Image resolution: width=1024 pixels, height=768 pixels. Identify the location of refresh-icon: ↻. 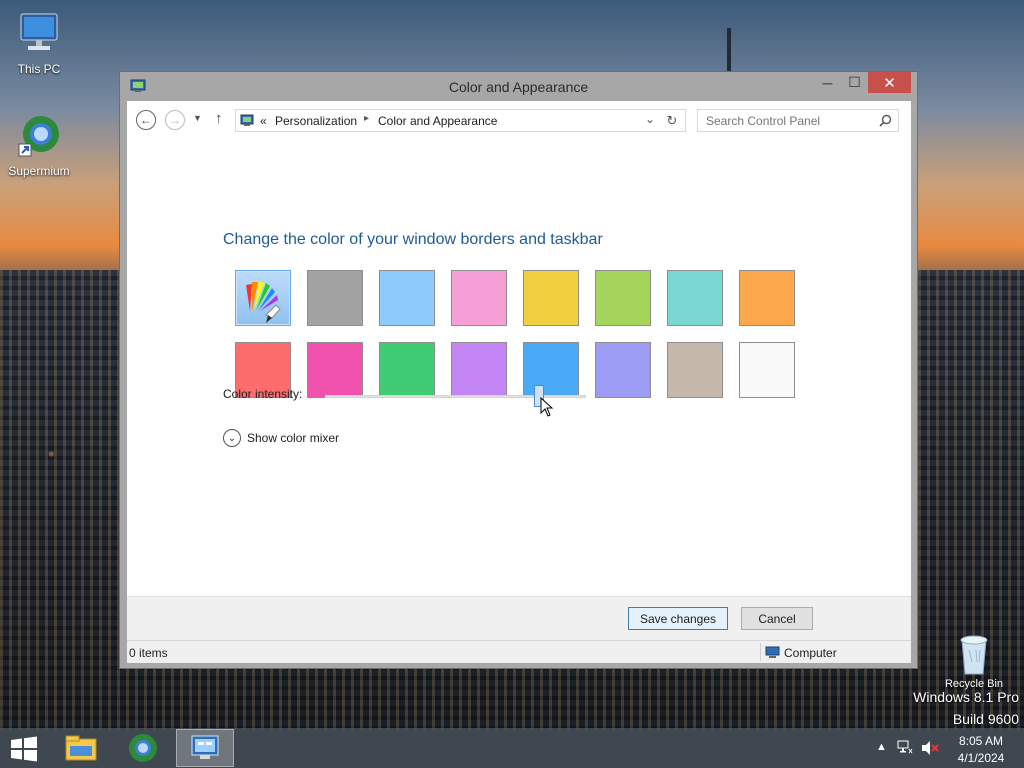
(672, 120).